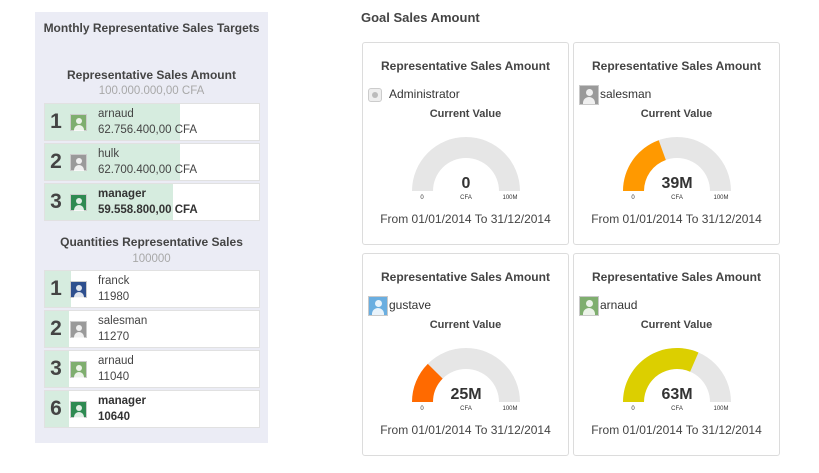  Describe the element at coordinates (148, 210) in the screenshot. I see `rep-value: 59.558.800,00 CFA` at that location.